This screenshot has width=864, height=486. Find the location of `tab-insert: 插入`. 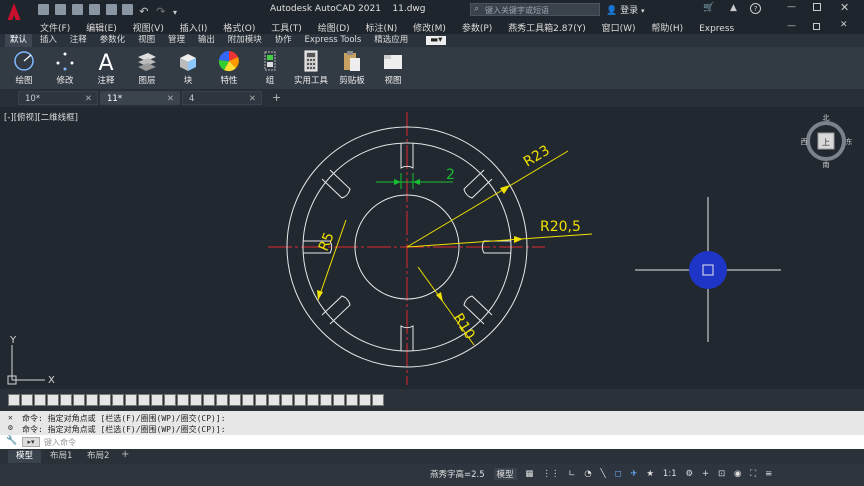

tab-insert: 插入 is located at coordinates (48, 40).